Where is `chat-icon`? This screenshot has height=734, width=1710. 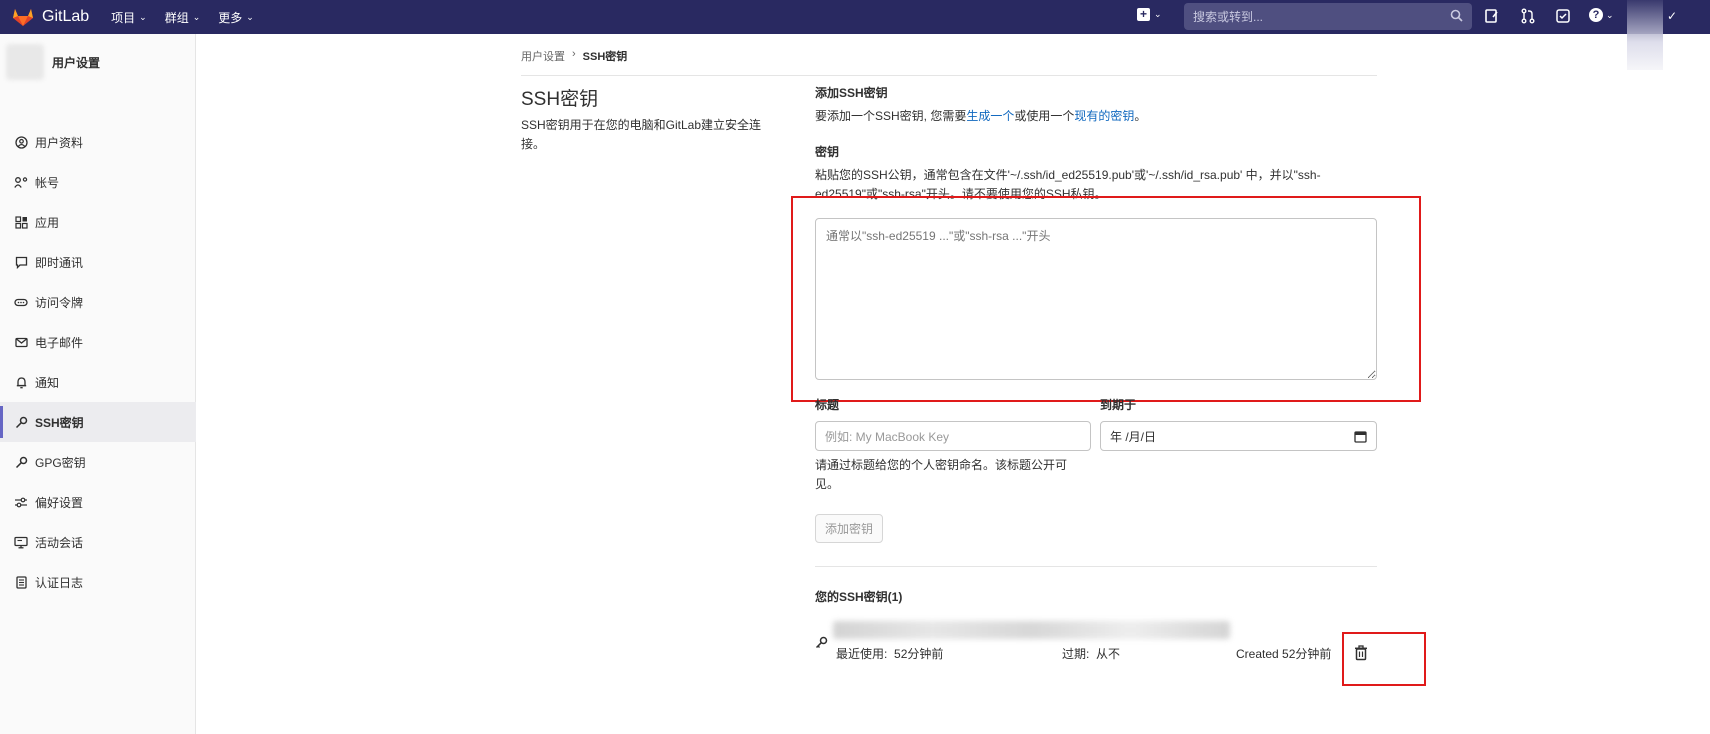 chat-icon is located at coordinates (21, 262).